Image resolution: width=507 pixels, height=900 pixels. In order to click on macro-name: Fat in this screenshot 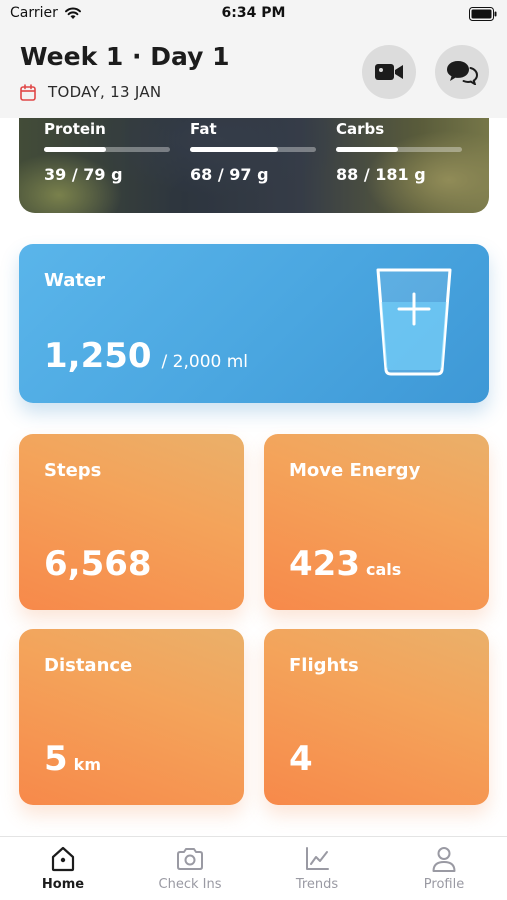, I will do `click(203, 129)`.